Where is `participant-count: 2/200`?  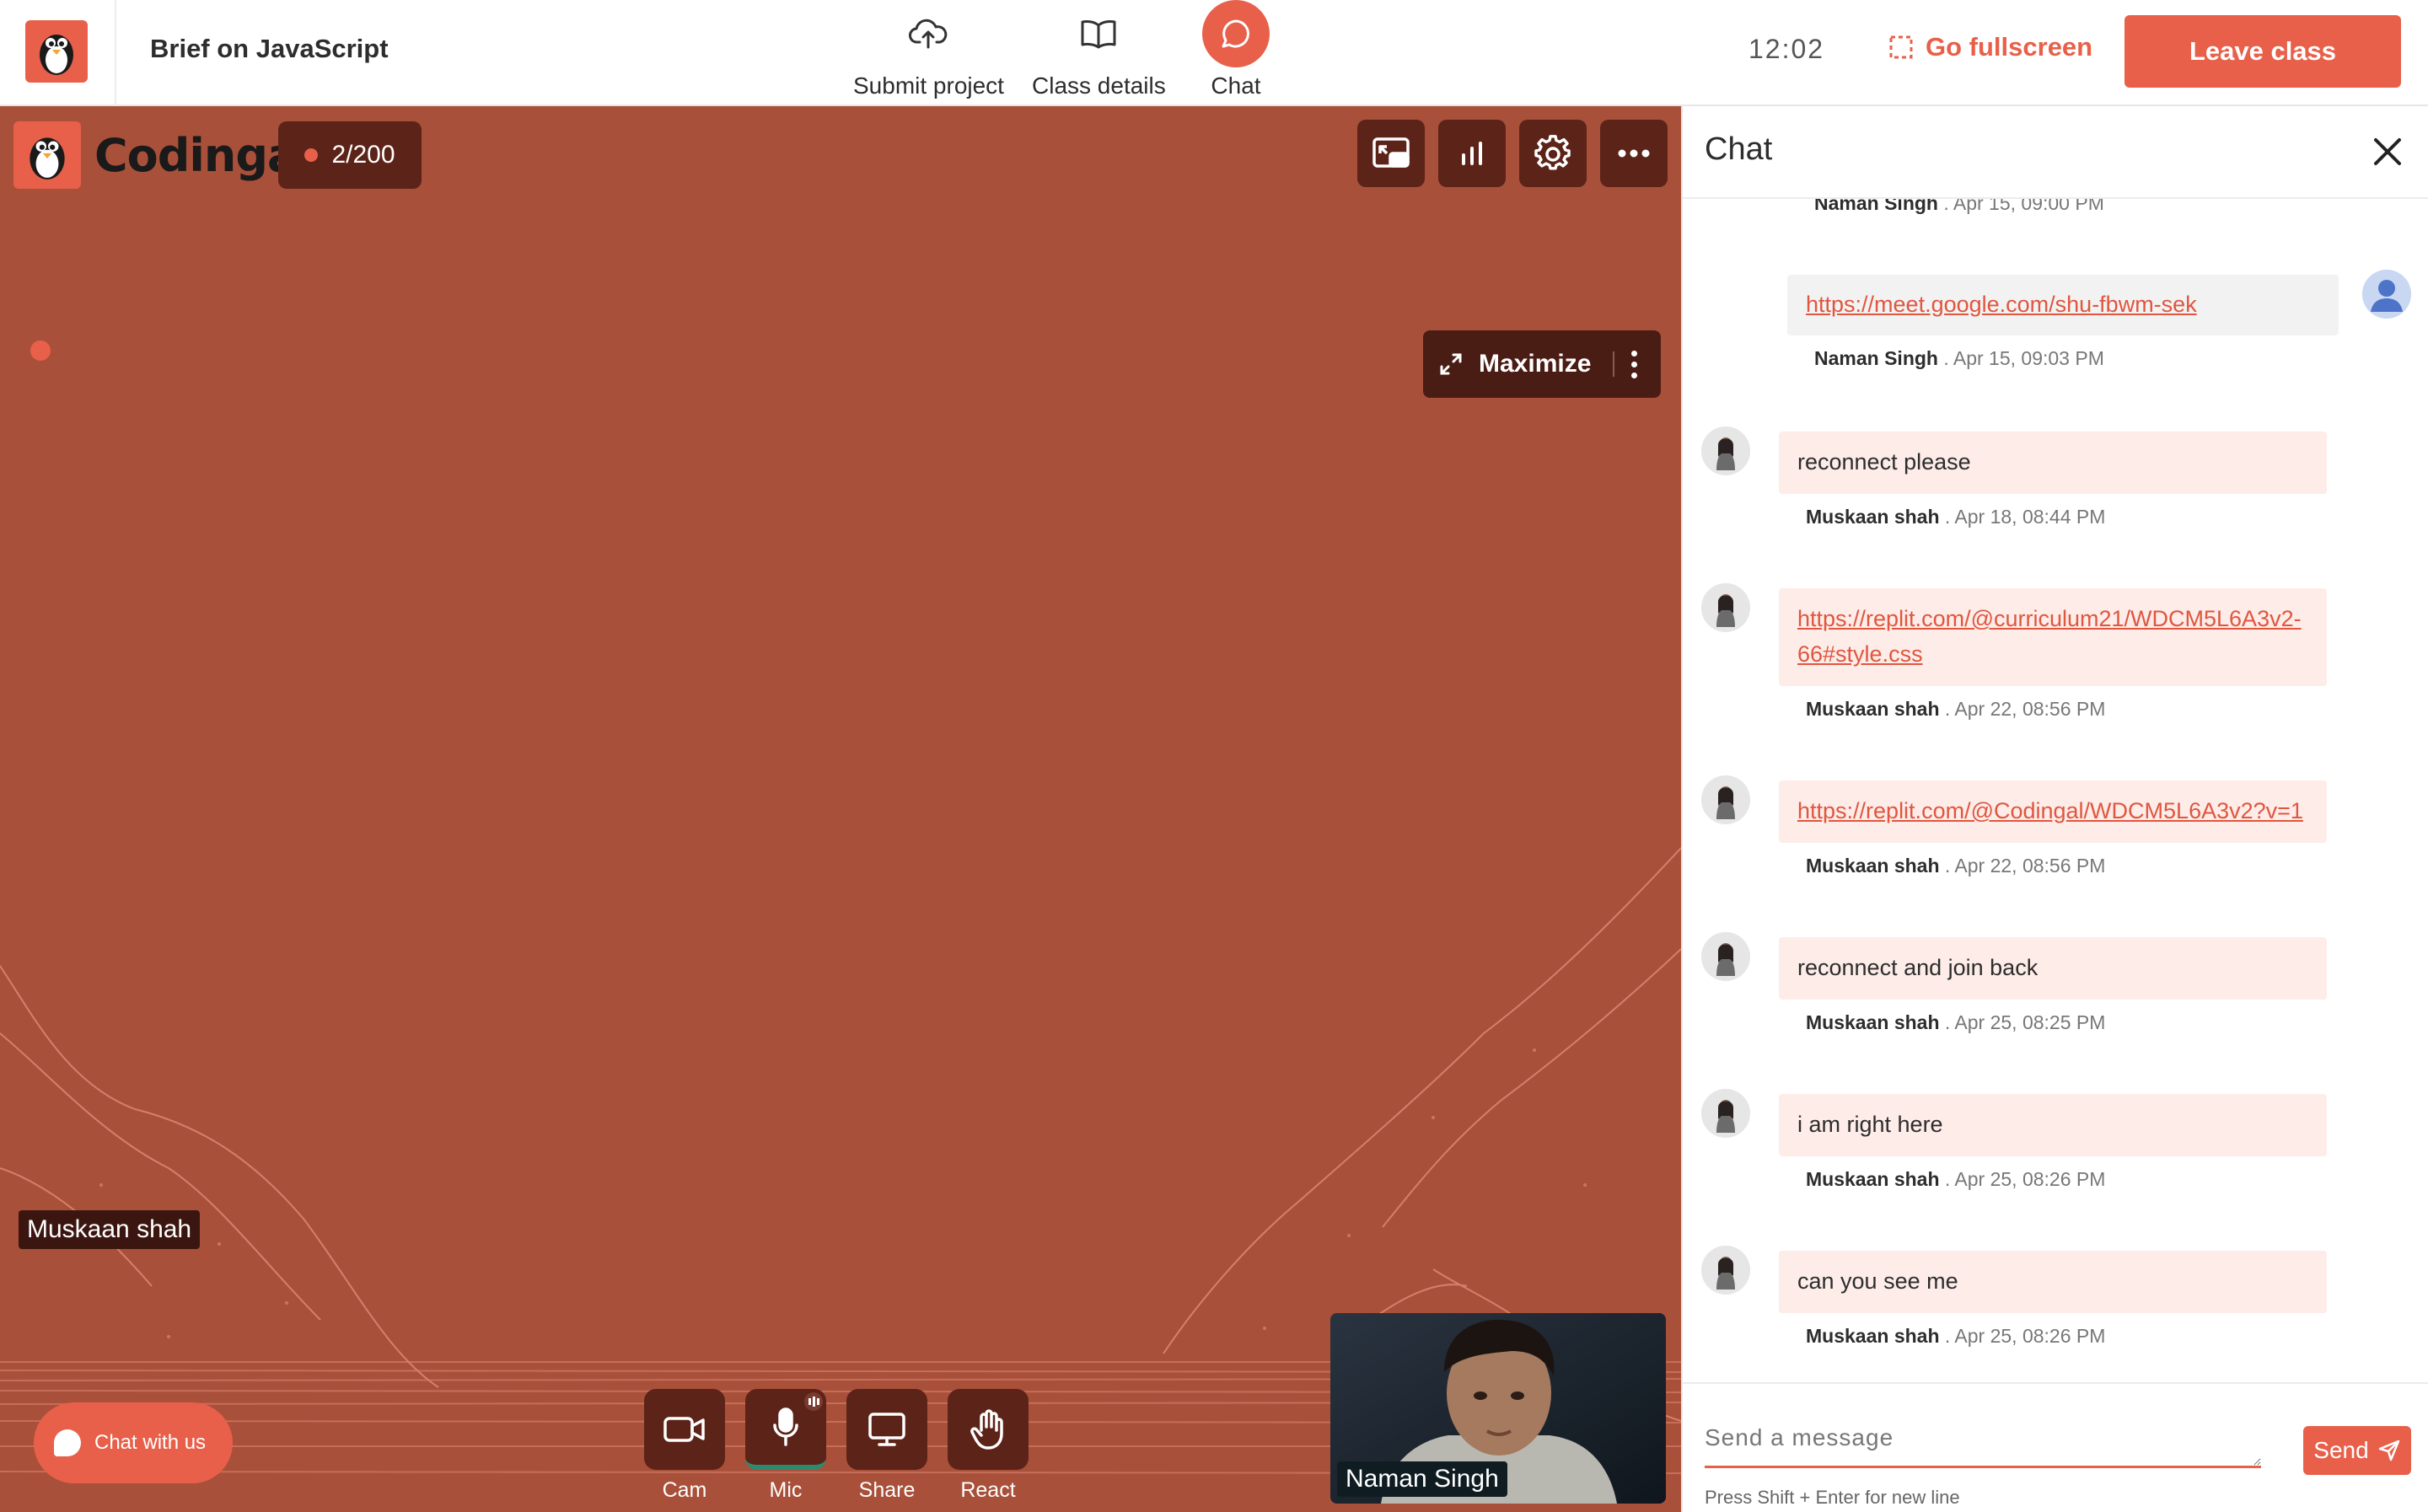
participant-count: 2/200 is located at coordinates (363, 155).